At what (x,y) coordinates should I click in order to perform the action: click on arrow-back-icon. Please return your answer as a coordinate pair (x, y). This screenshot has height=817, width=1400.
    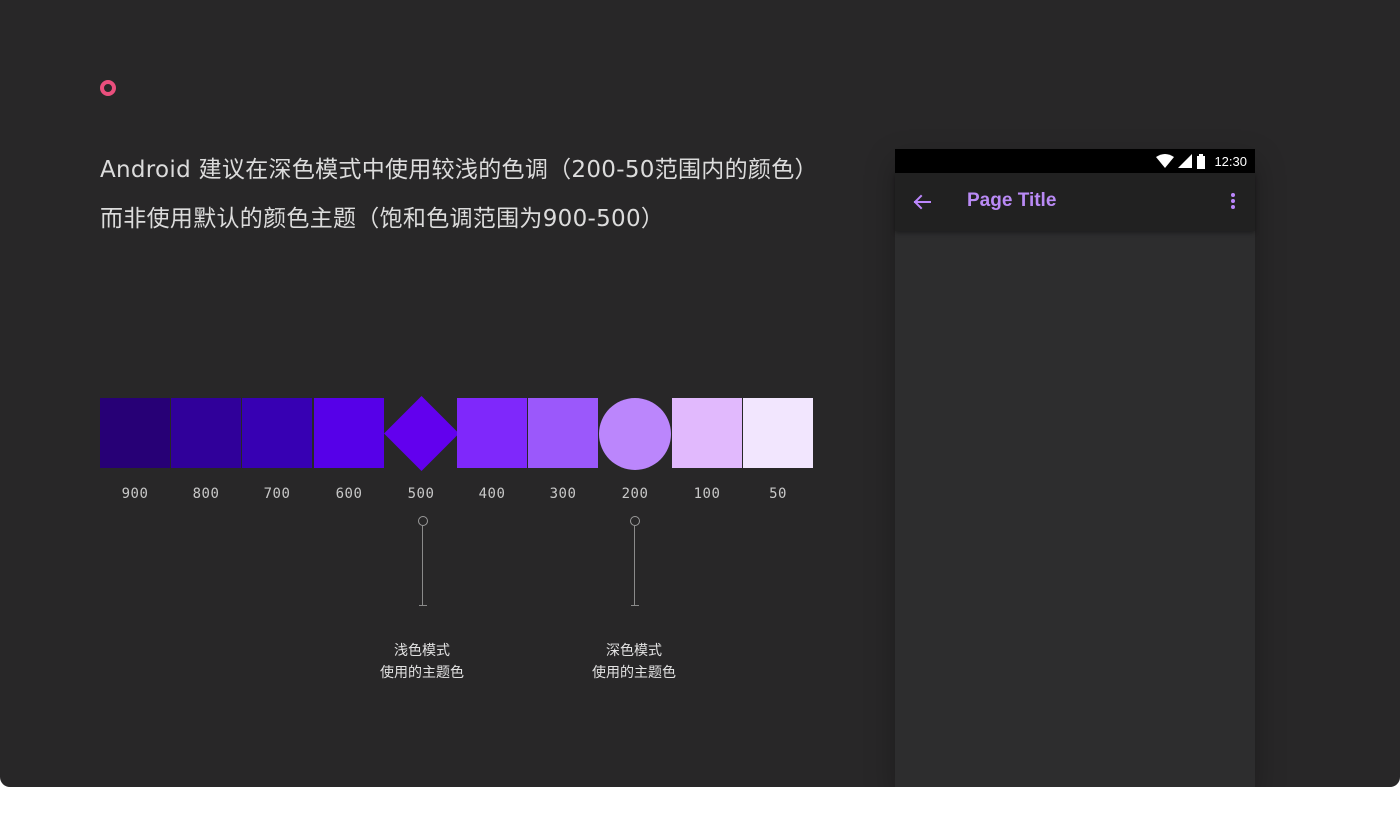
    Looking at the image, I should click on (922, 202).